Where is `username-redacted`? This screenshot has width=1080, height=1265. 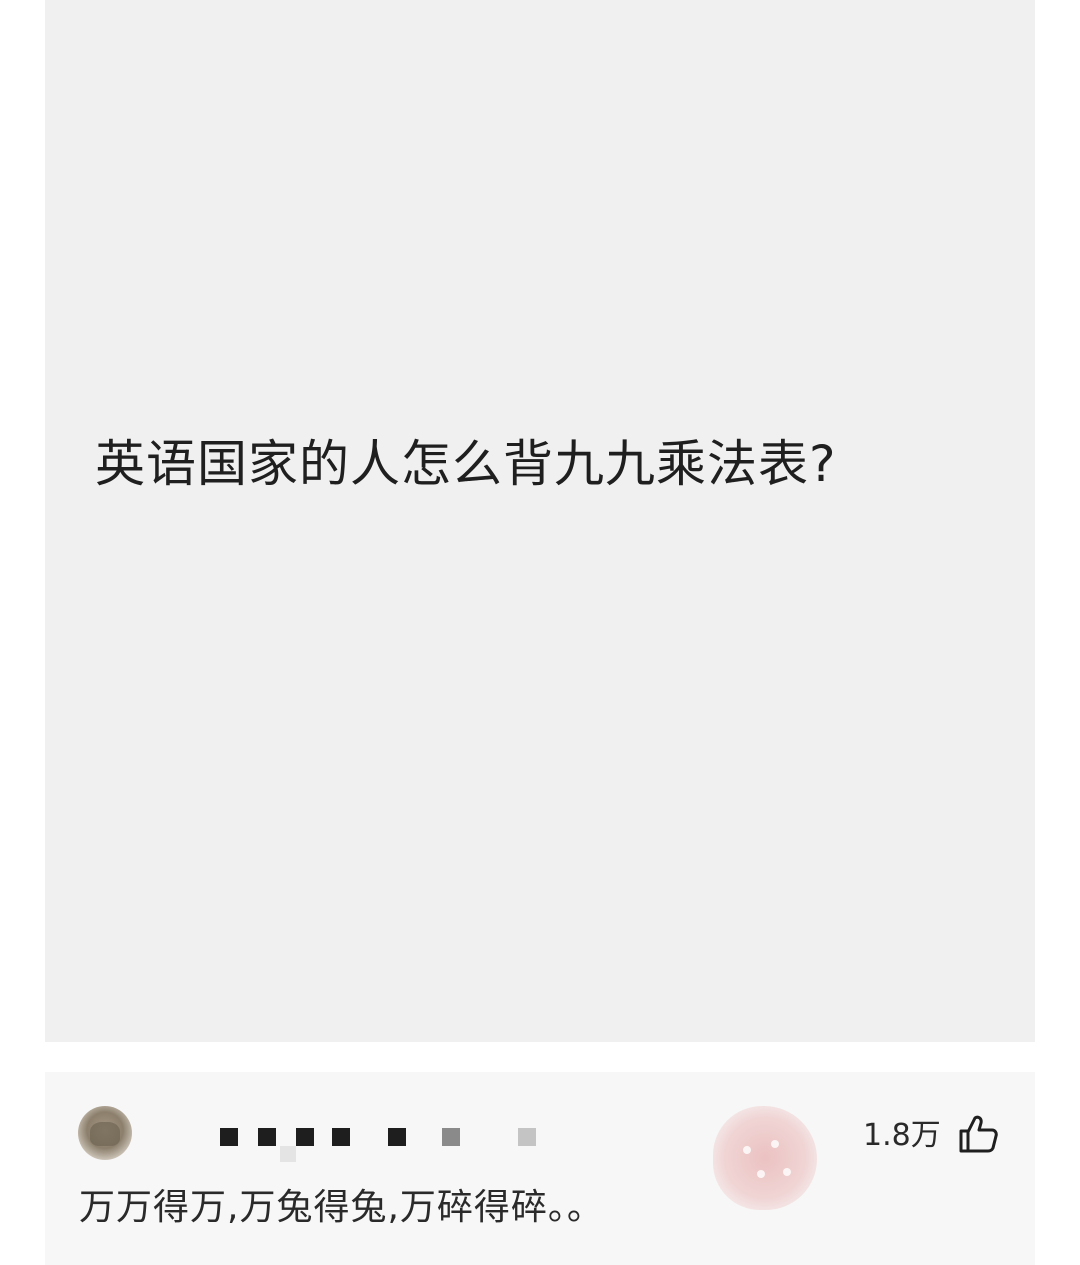
username-redacted is located at coordinates (380, 1145).